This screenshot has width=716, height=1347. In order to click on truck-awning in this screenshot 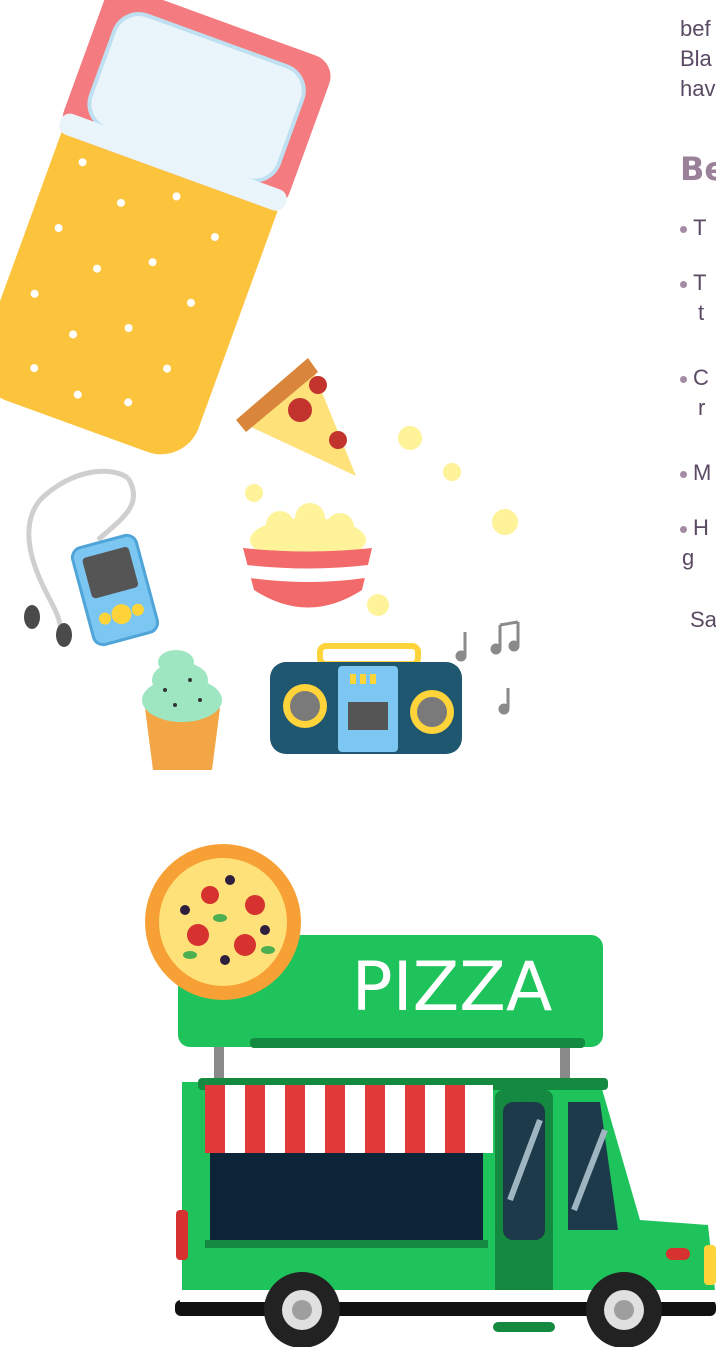, I will do `click(349, 1119)`.